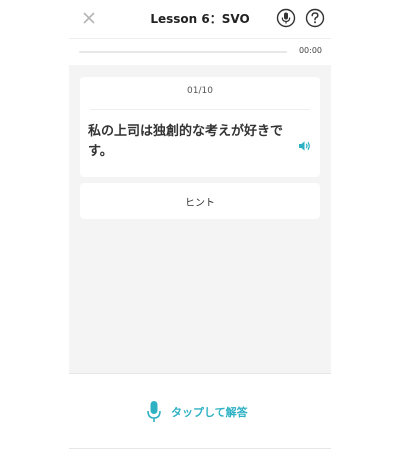  I want to click on bottom-divider, so click(200, 448).